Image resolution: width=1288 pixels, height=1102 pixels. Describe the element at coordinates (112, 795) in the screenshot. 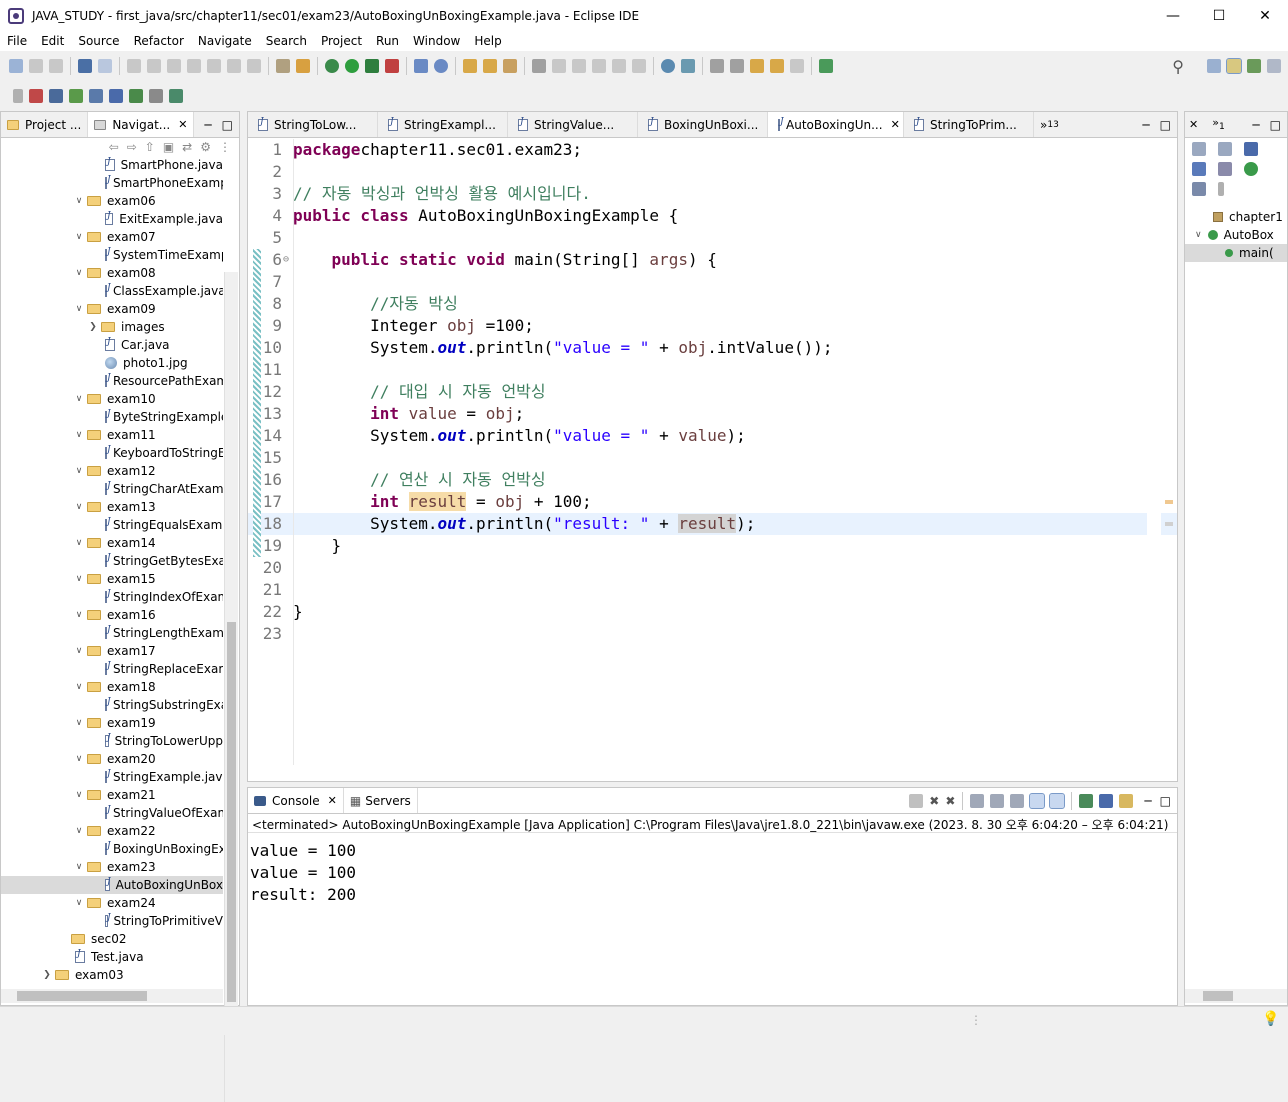

I see `tree-folder-item: ∨ exam21` at that location.